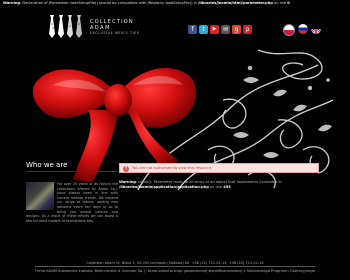  Describe the element at coordinates (288, 3) in the screenshot. I see `warning-line: 0` at that location.